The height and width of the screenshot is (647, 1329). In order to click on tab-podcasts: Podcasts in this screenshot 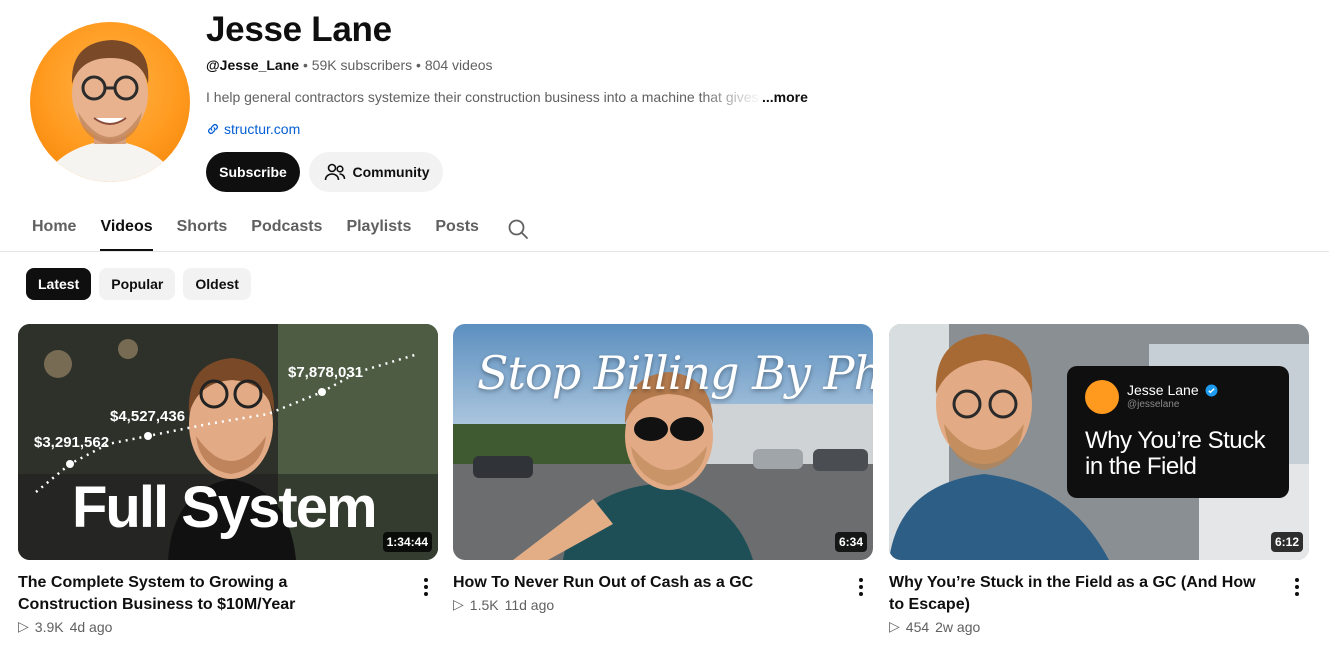, I will do `click(286, 230)`.